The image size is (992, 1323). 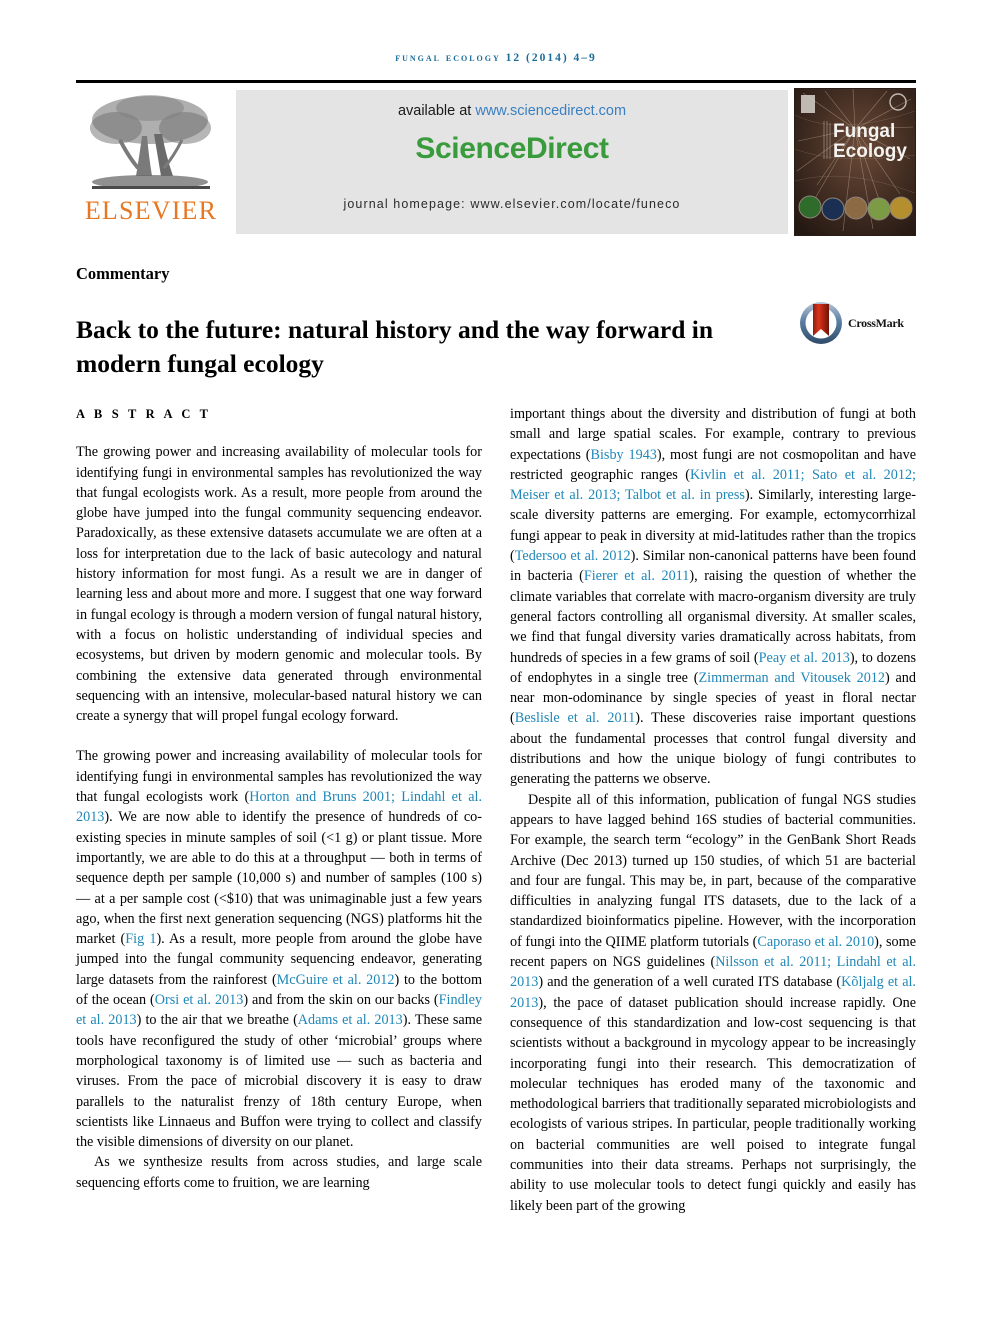 I want to click on crossmark-icon, so click(x=821, y=323).